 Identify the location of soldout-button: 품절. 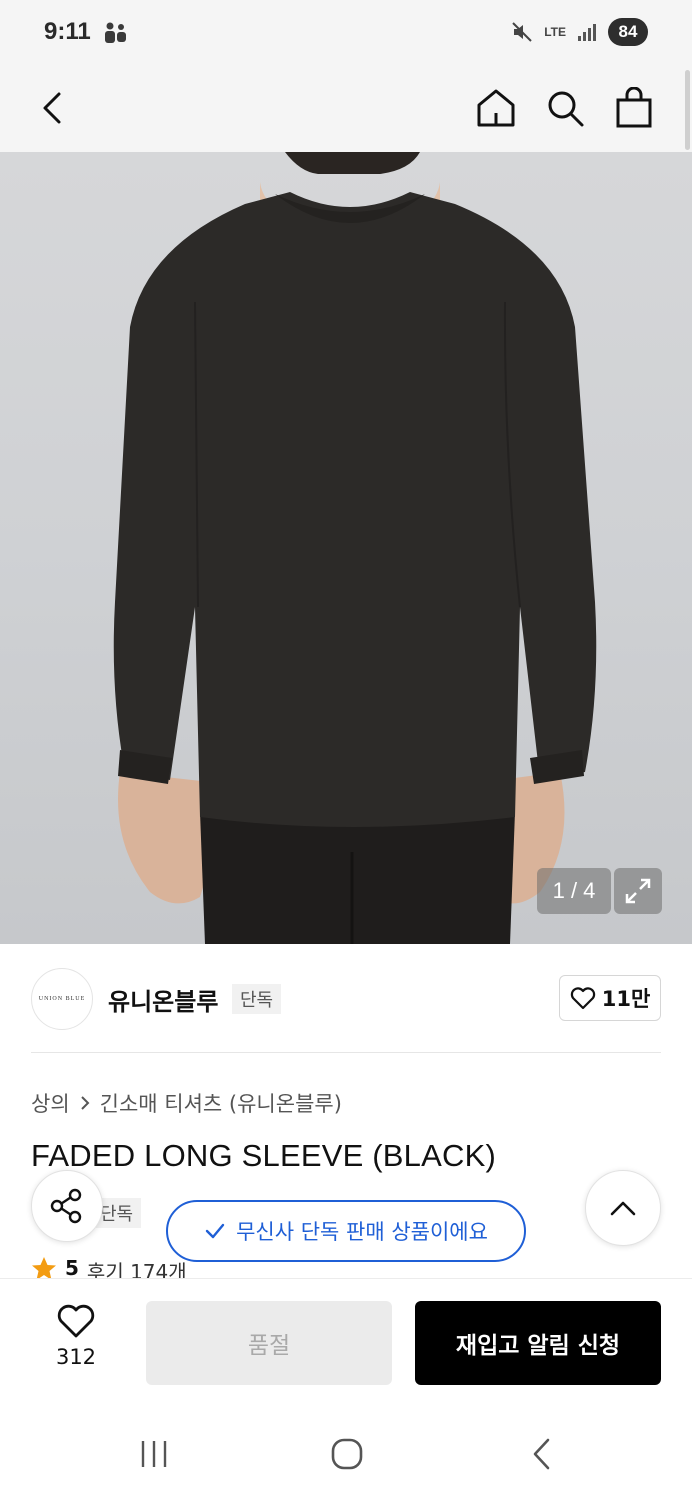
(269, 1343).